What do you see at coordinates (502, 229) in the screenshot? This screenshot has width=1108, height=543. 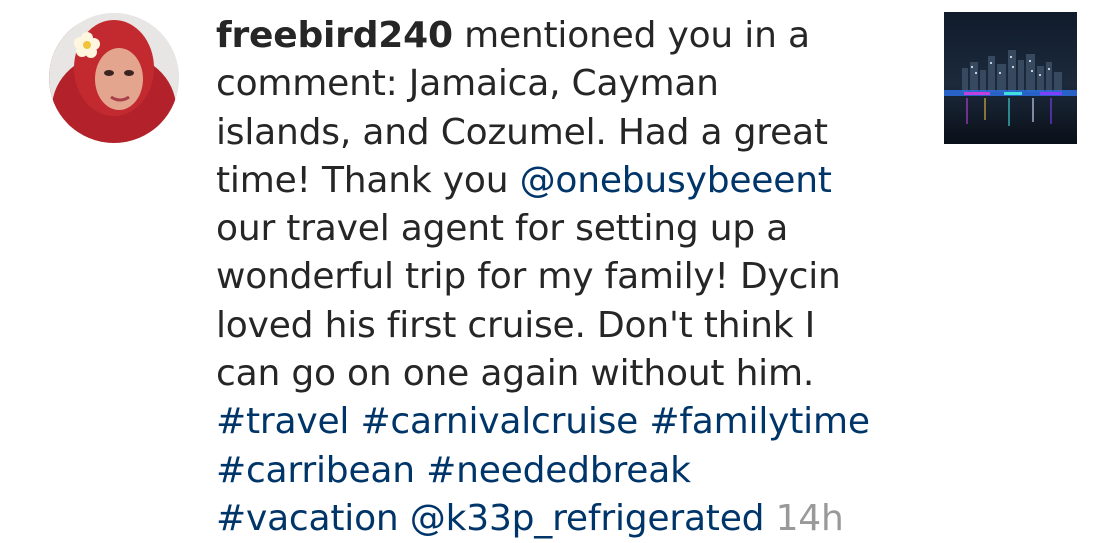 I see `comment-line-5: our travel agent for setting up a` at bounding box center [502, 229].